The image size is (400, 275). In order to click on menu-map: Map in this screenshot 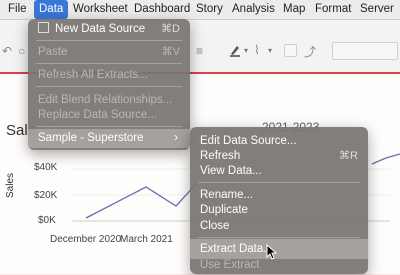, I will do `click(294, 9)`.